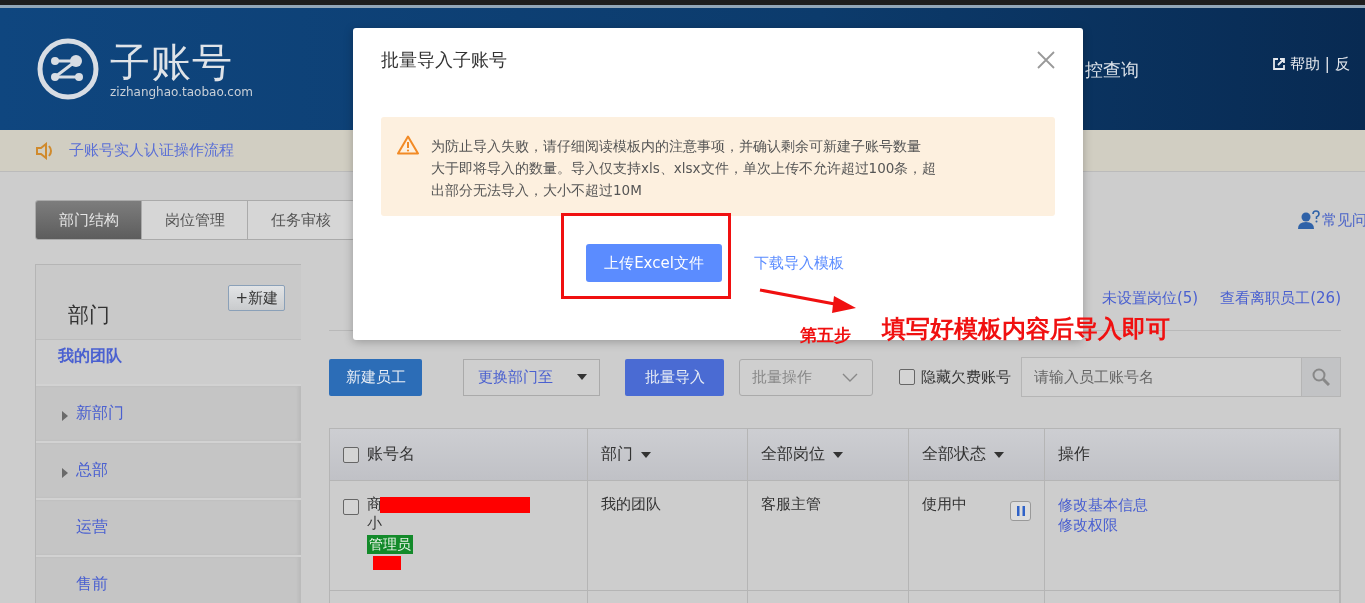  Describe the element at coordinates (631, 504) in the screenshot. I see `table-cell: 我的团队` at that location.